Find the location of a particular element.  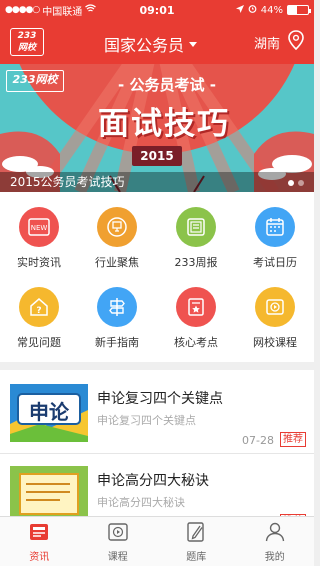

news-title: 申论高分四大秘诀 is located at coordinates (153, 481).